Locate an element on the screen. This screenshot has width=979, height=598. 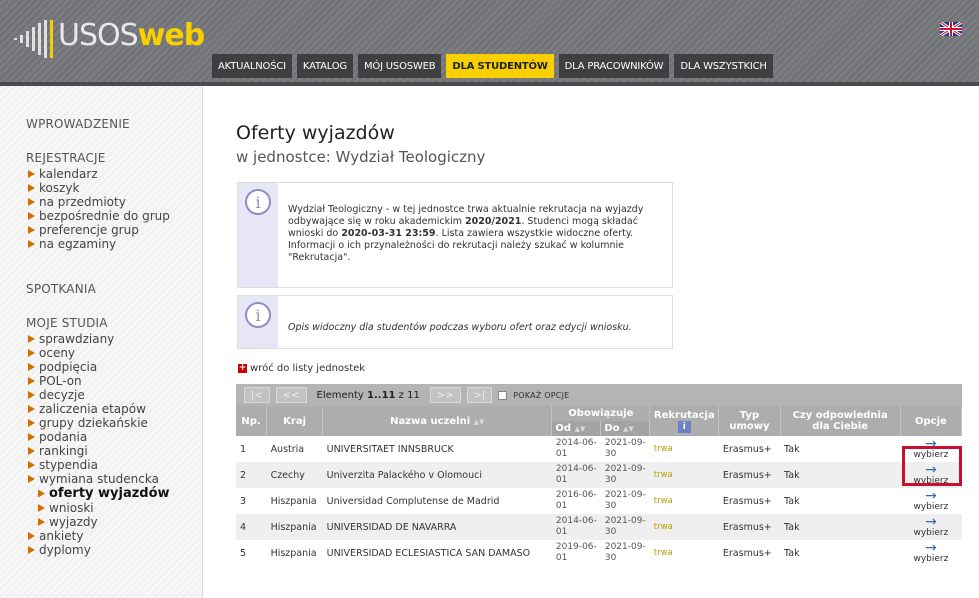
plus-icon: + is located at coordinates (242, 368).